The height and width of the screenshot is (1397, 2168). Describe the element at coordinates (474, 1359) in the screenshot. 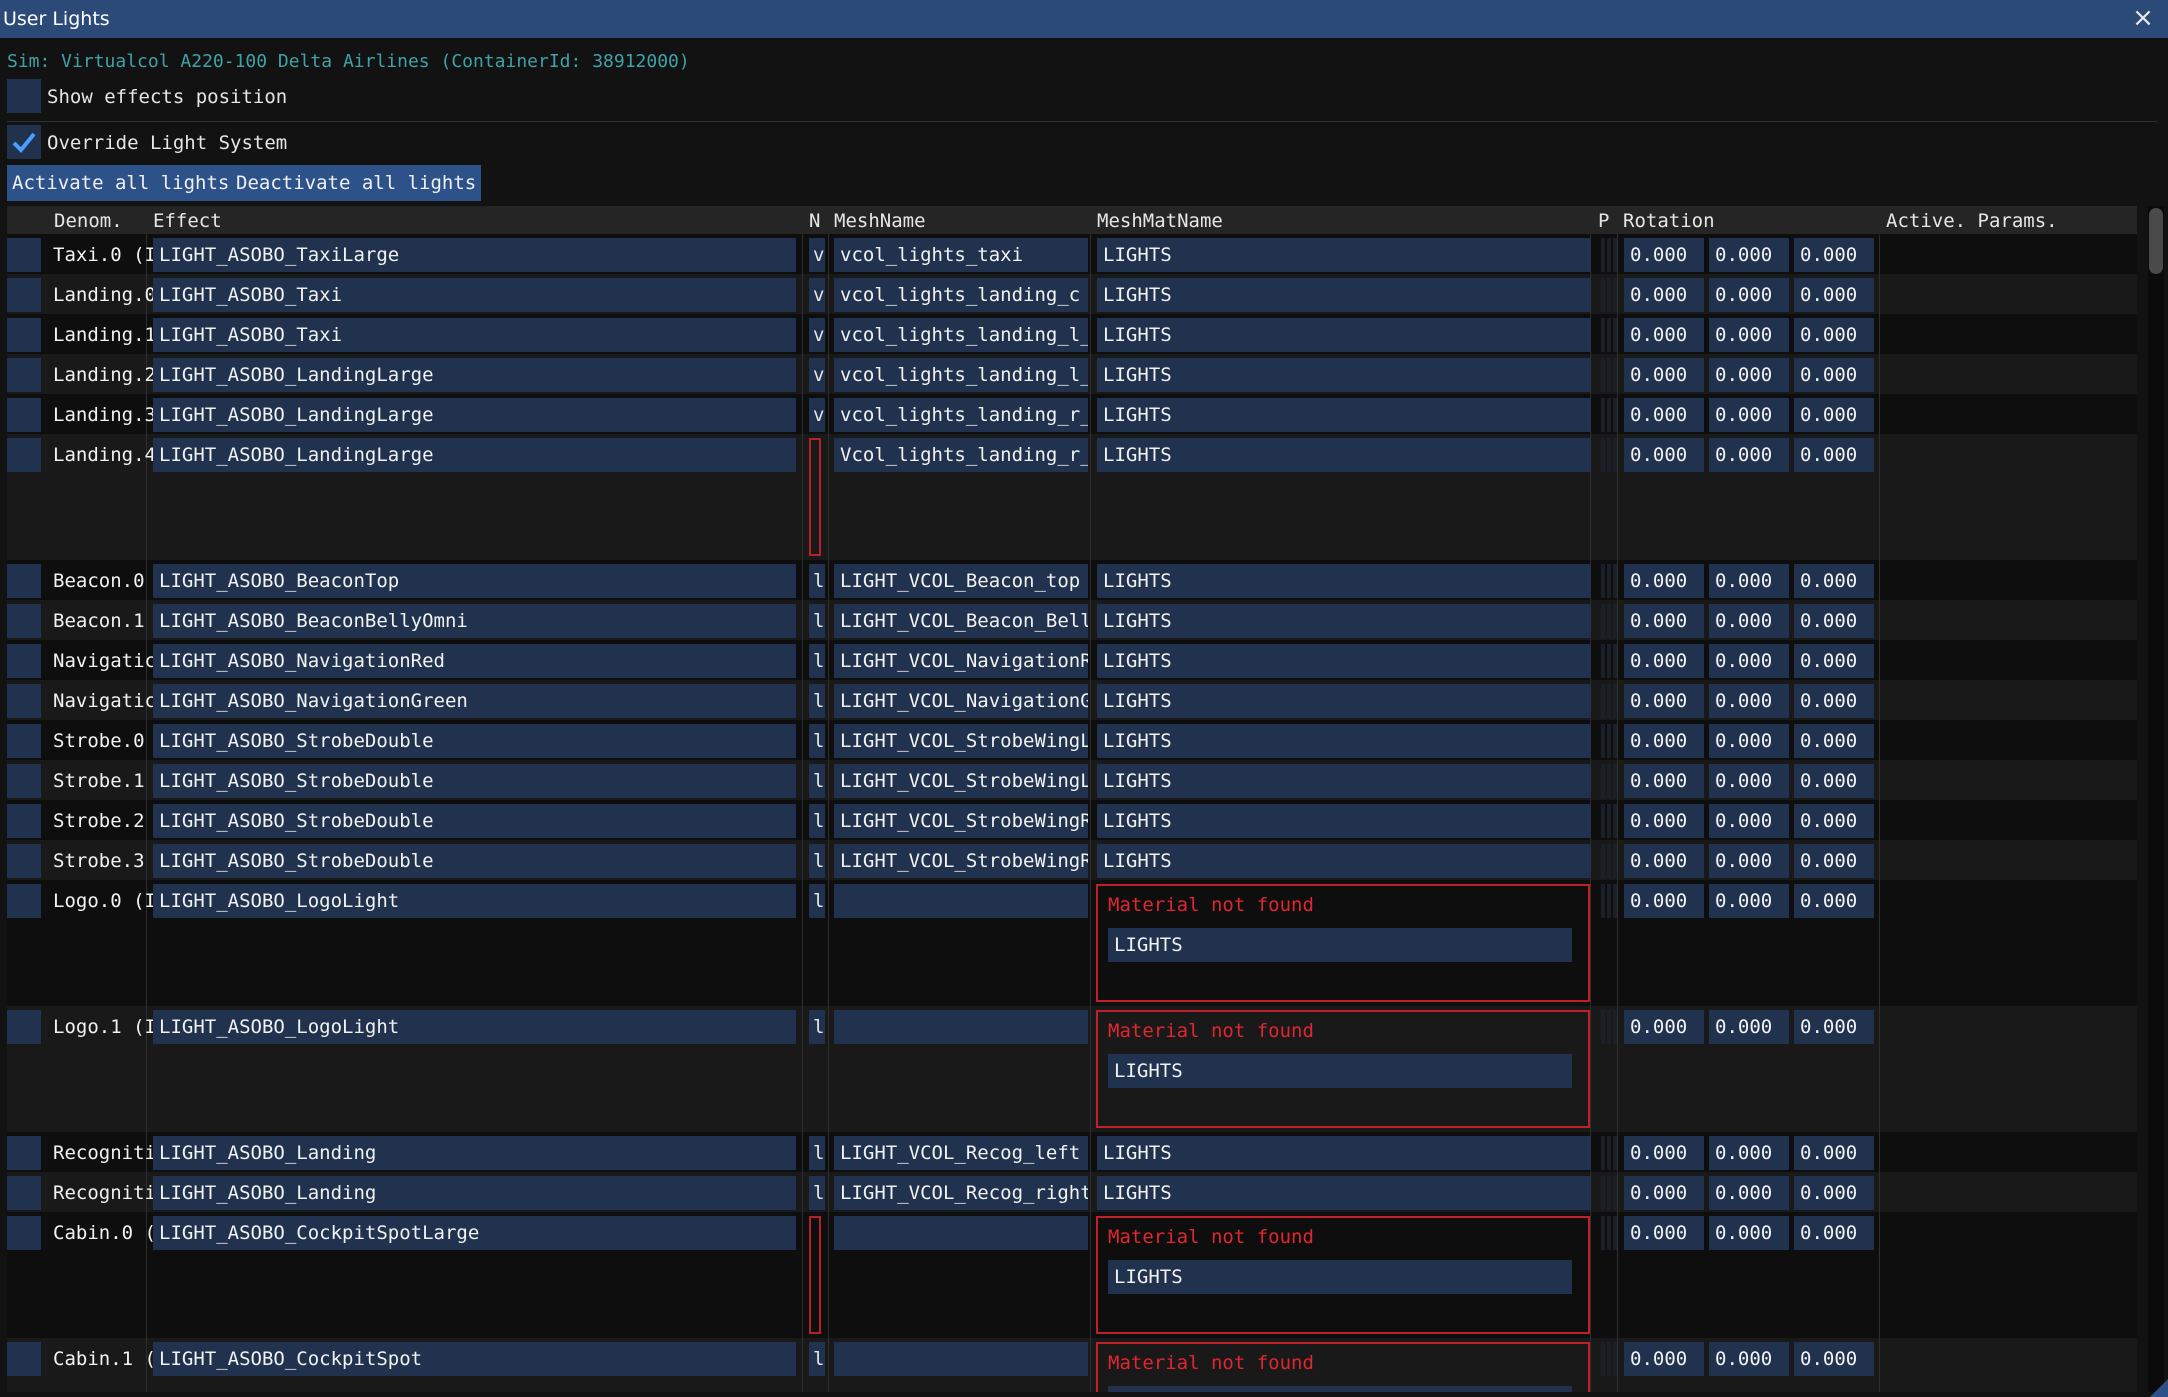

I see `row-effect-field: LIGHT_ASOBO_CockpitSpot` at that location.